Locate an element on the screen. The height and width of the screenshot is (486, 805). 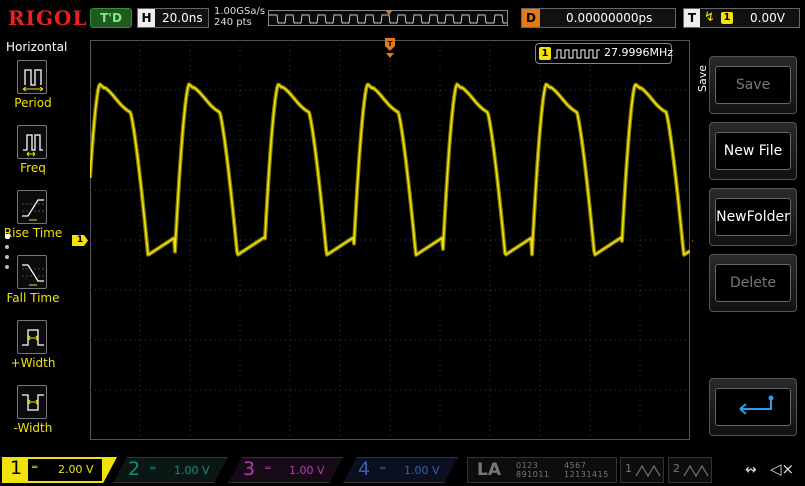
measurement-value: 27.9996MHz is located at coordinates (639, 52).